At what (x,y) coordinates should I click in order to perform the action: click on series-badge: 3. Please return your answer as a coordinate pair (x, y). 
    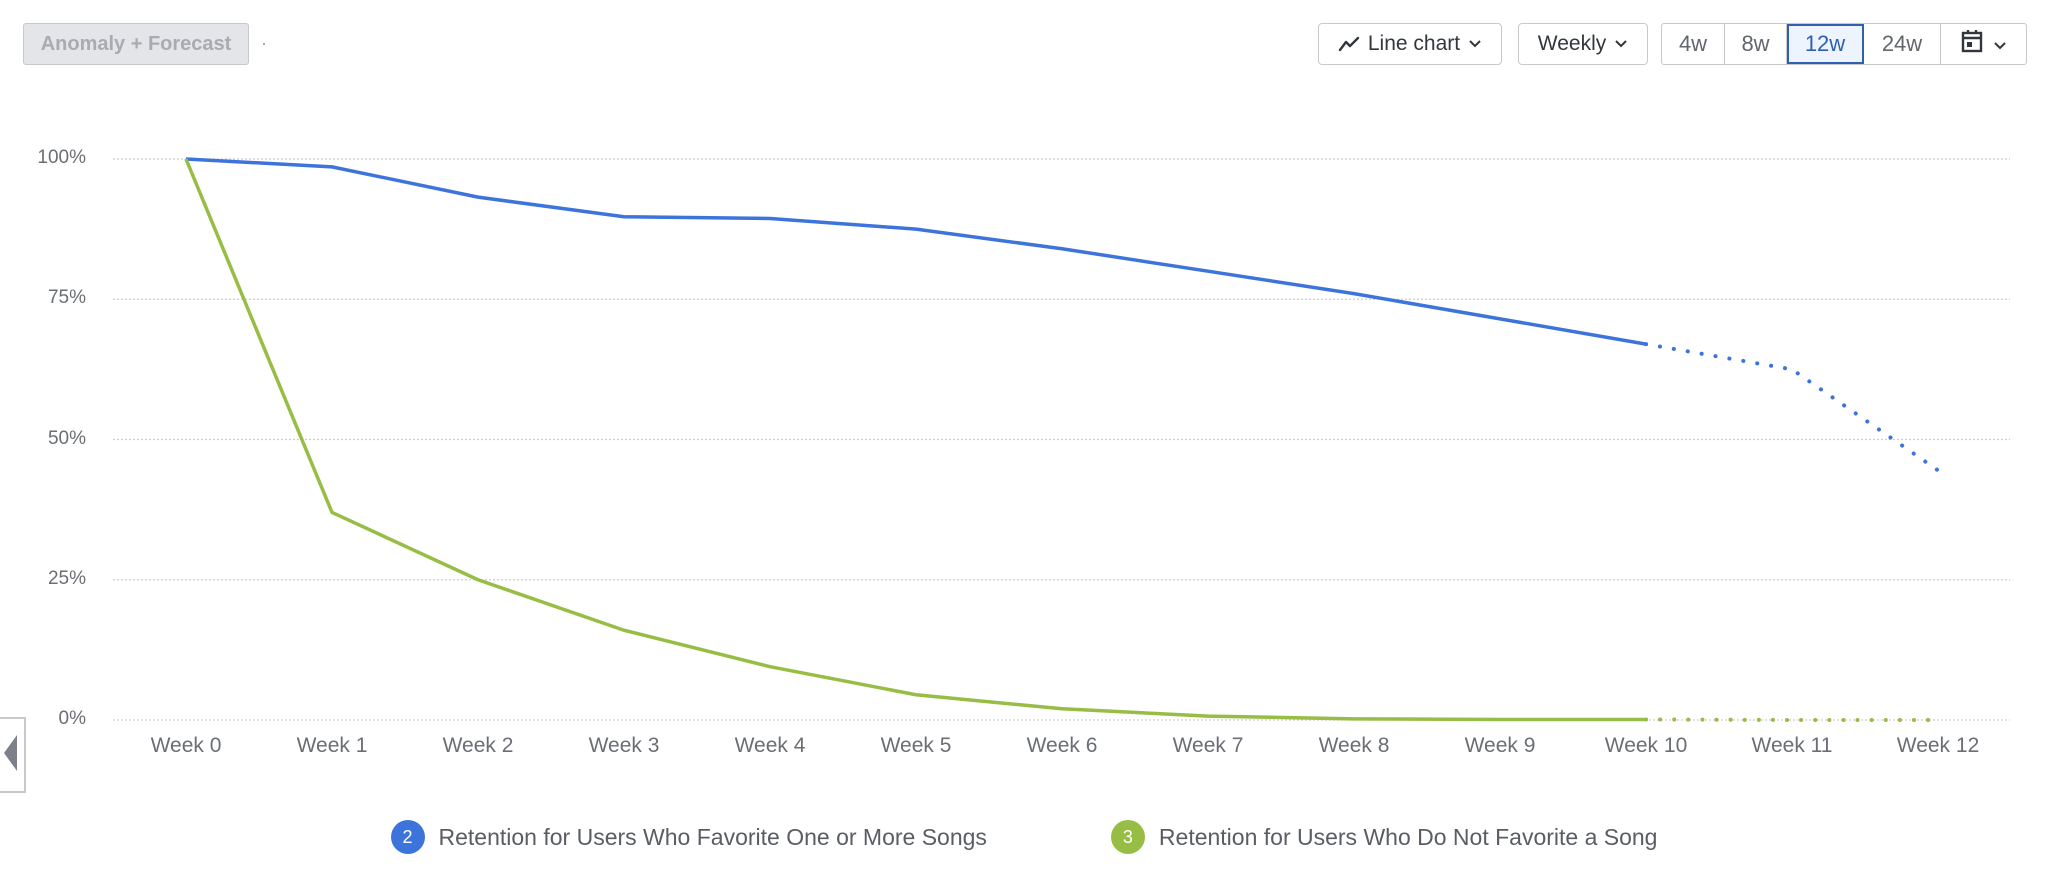
    Looking at the image, I should click on (1127, 837).